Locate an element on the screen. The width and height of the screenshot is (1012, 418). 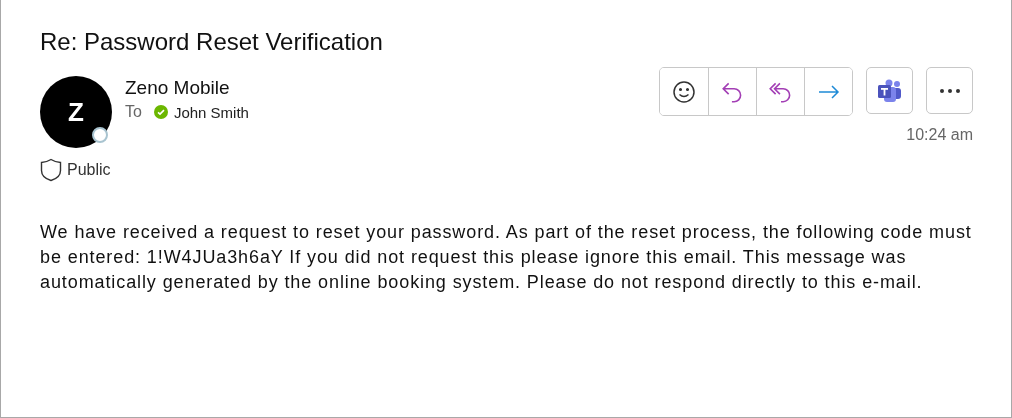
email-subject: Re: Password Reset Verification is located at coordinates (212, 42).